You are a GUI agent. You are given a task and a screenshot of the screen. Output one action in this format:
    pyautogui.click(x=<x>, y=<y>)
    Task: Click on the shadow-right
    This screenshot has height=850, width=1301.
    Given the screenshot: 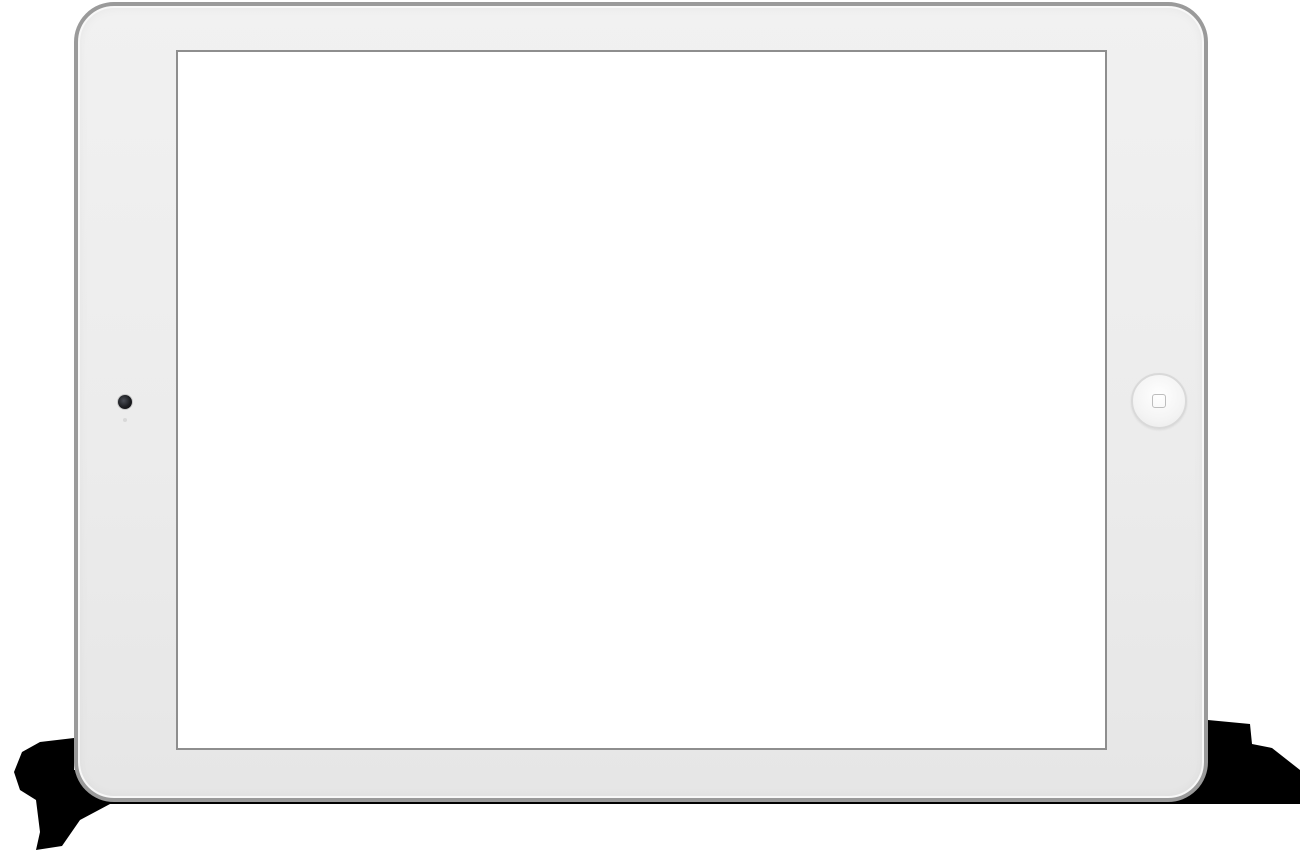 What is the action you would take?
    pyautogui.click(x=1250, y=762)
    